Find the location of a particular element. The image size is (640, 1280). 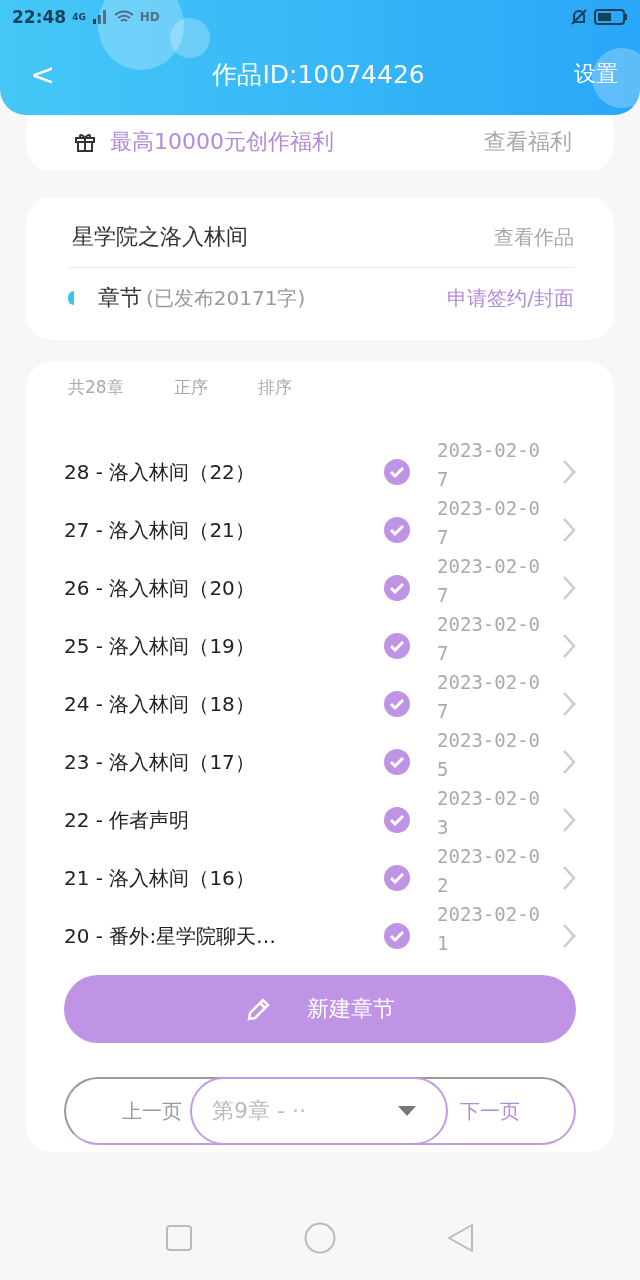

sort-option: 正序 is located at coordinates (190, 387).